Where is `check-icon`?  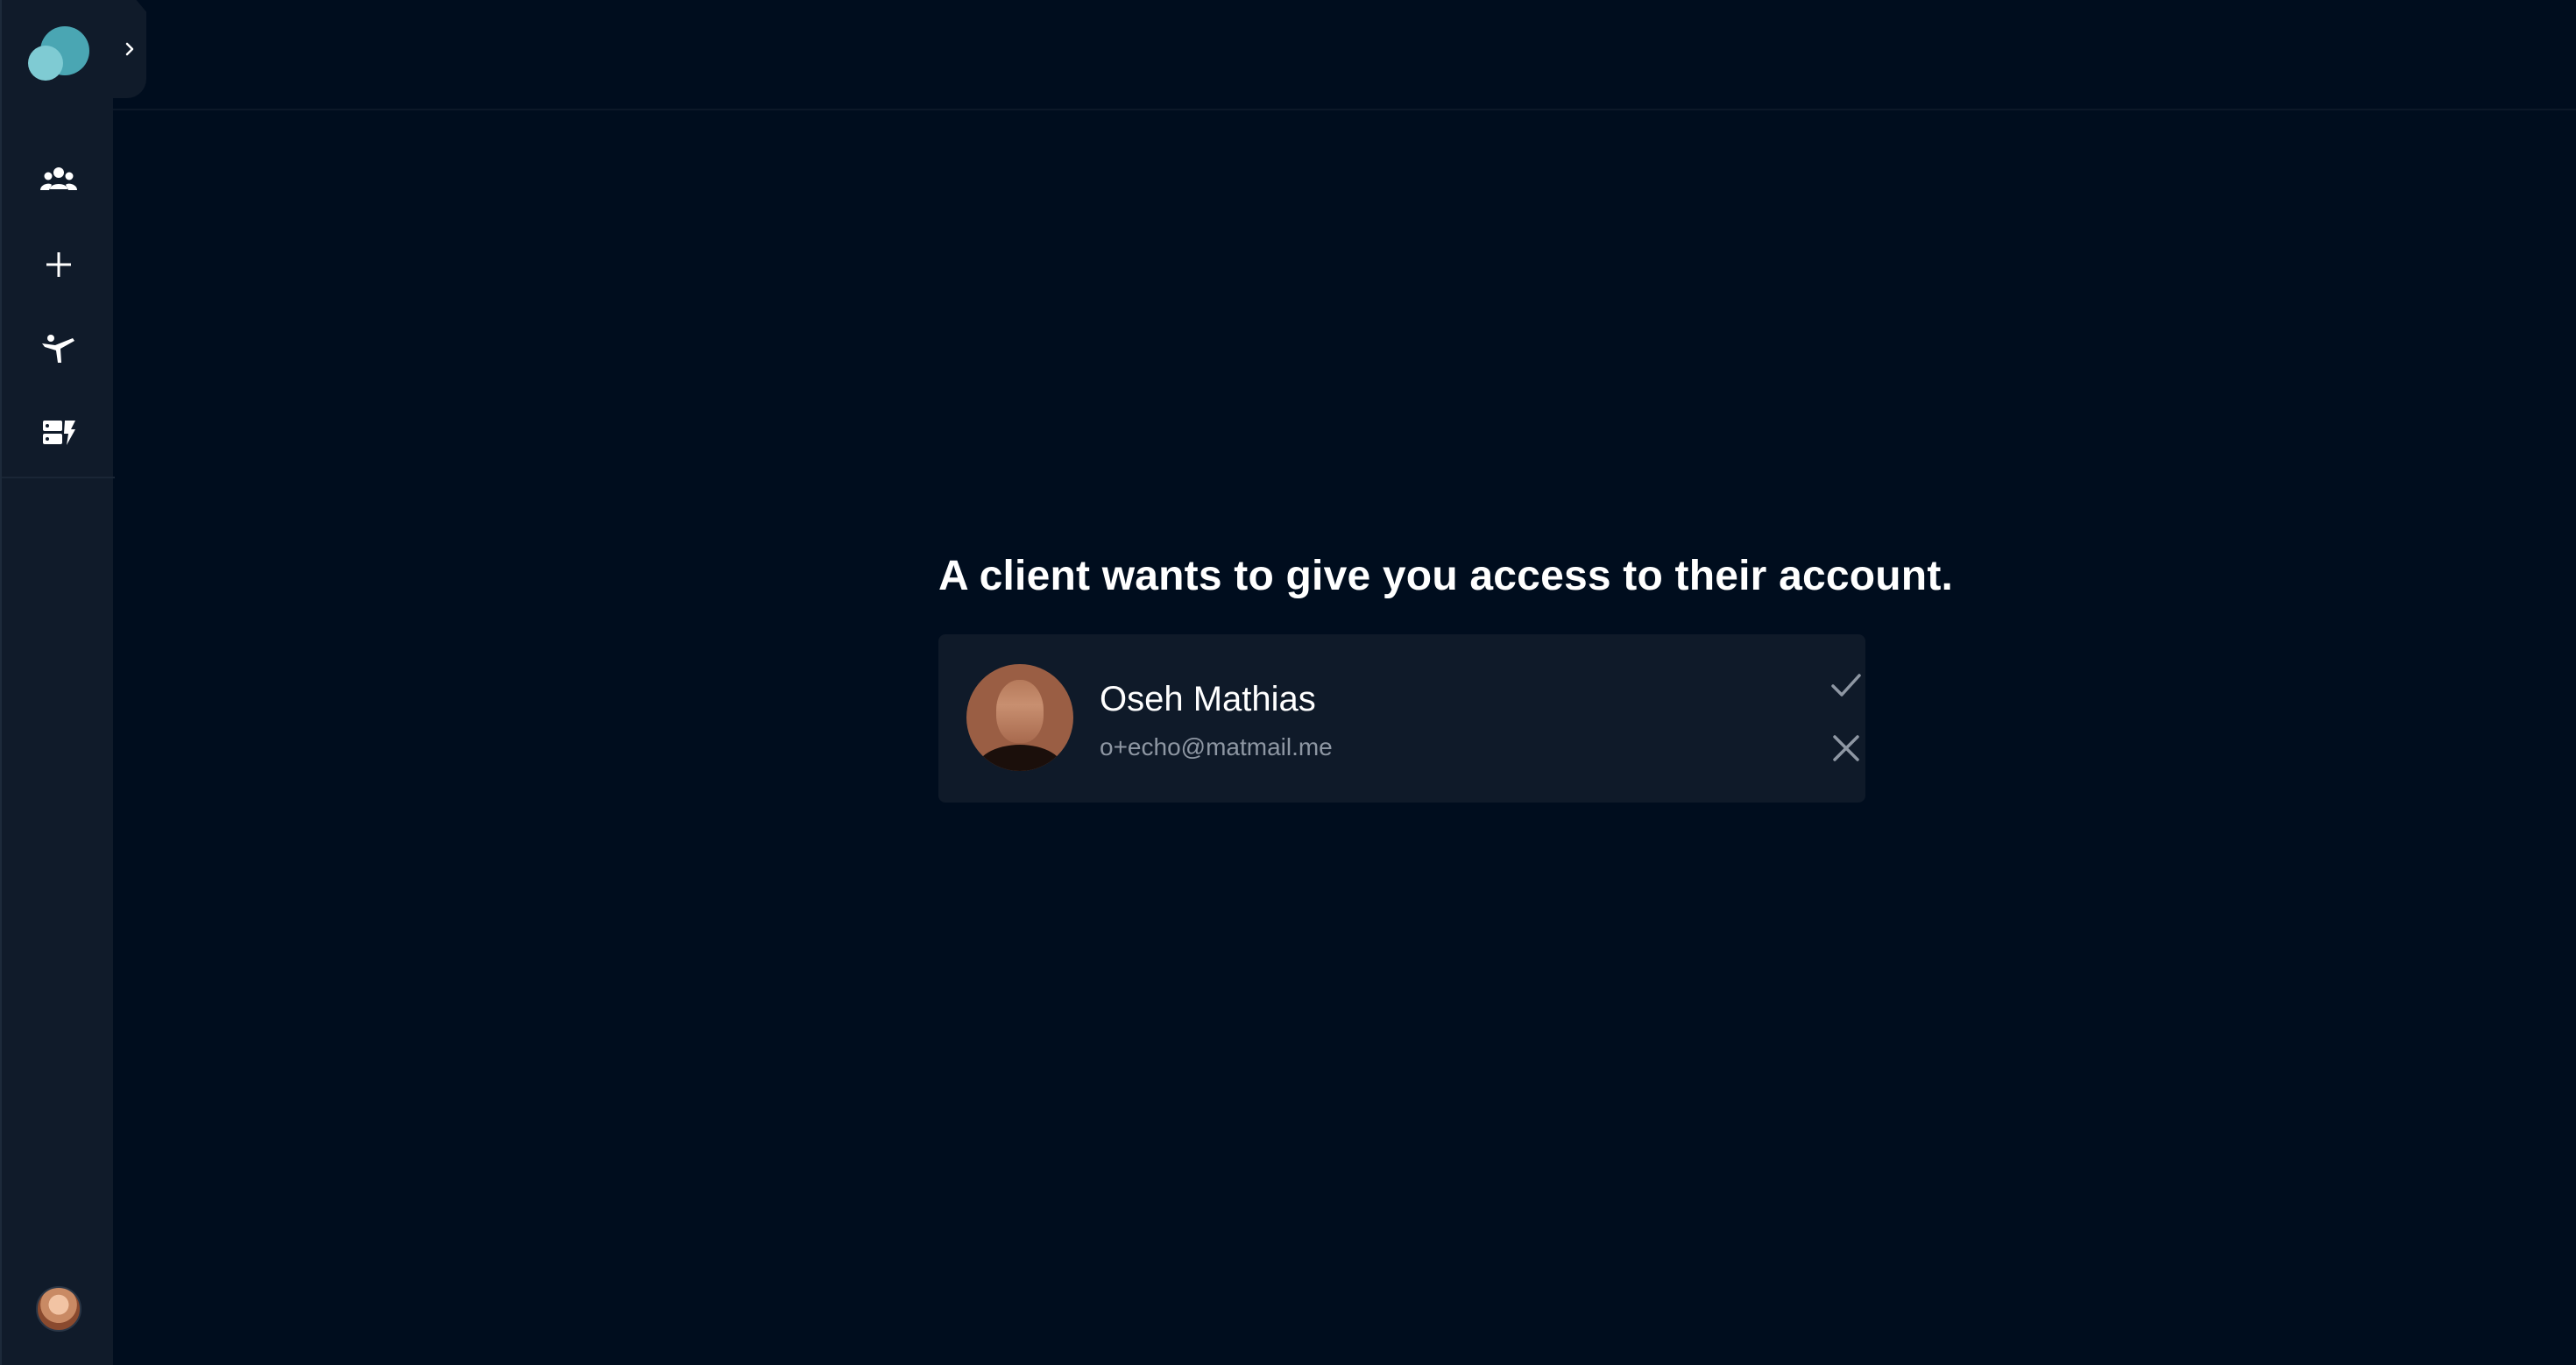 check-icon is located at coordinates (1846, 685).